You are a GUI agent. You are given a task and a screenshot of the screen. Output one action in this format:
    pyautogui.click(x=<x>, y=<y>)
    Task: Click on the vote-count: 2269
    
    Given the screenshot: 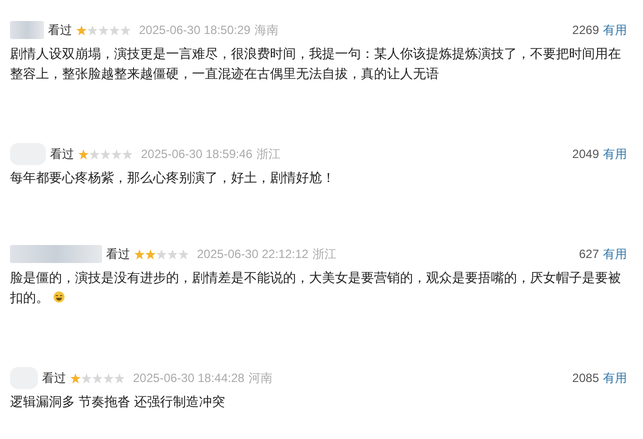 What is the action you would take?
    pyautogui.click(x=585, y=30)
    